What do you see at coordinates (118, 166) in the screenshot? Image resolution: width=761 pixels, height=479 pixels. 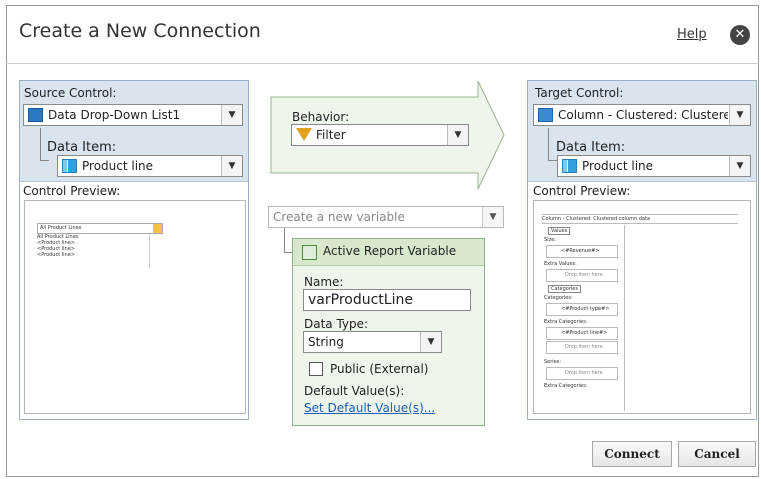 I see `source-data-item-value: Product line` at bounding box center [118, 166].